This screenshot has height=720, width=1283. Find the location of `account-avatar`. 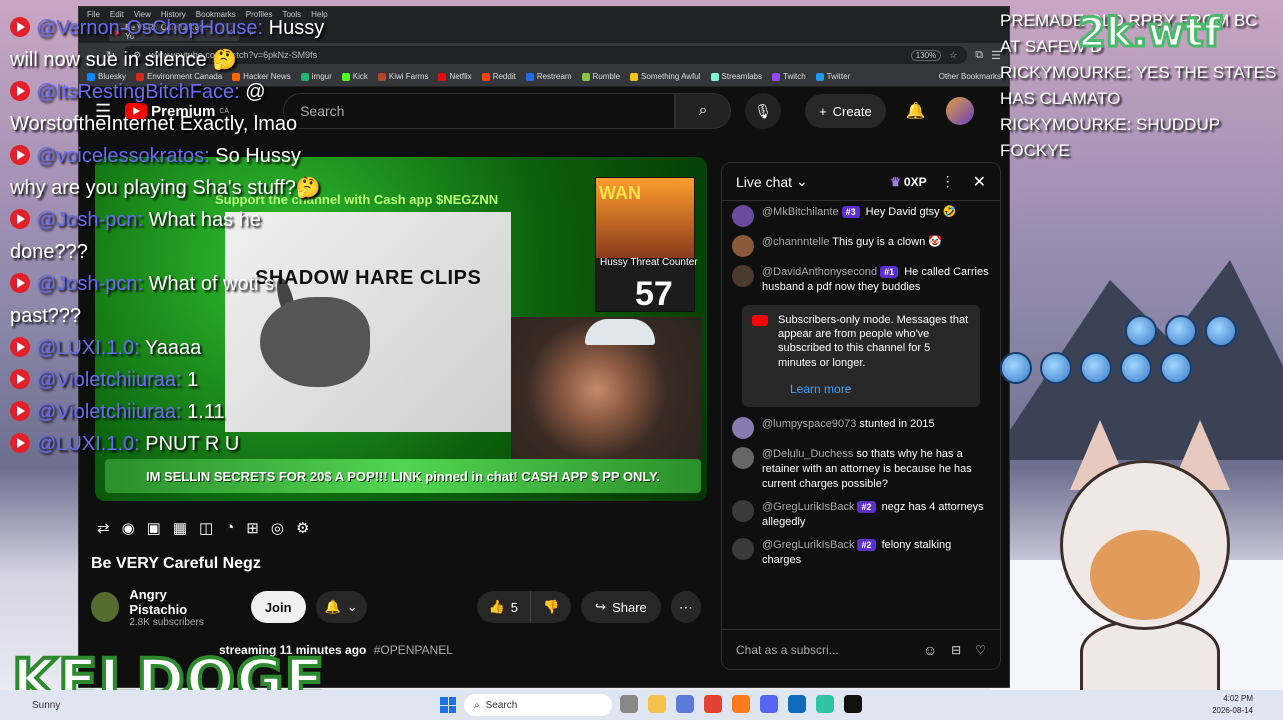

account-avatar is located at coordinates (959, 111).